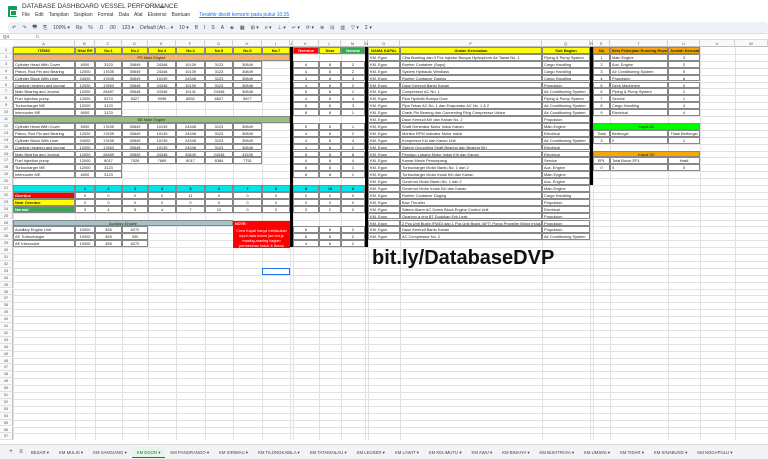 The width and height of the screenshot is (768, 459). What do you see at coordinates (601, 133) in the screenshot?
I see `cell-s13: Total` at bounding box center [601, 133].